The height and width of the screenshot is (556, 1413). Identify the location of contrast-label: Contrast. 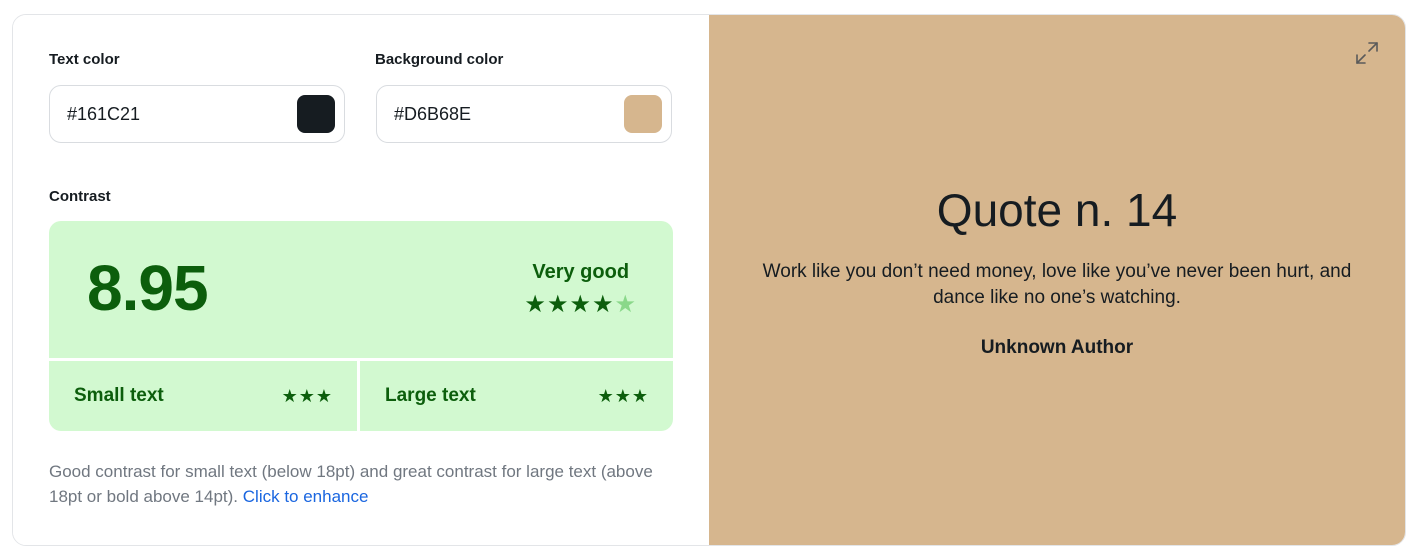
(80, 196).